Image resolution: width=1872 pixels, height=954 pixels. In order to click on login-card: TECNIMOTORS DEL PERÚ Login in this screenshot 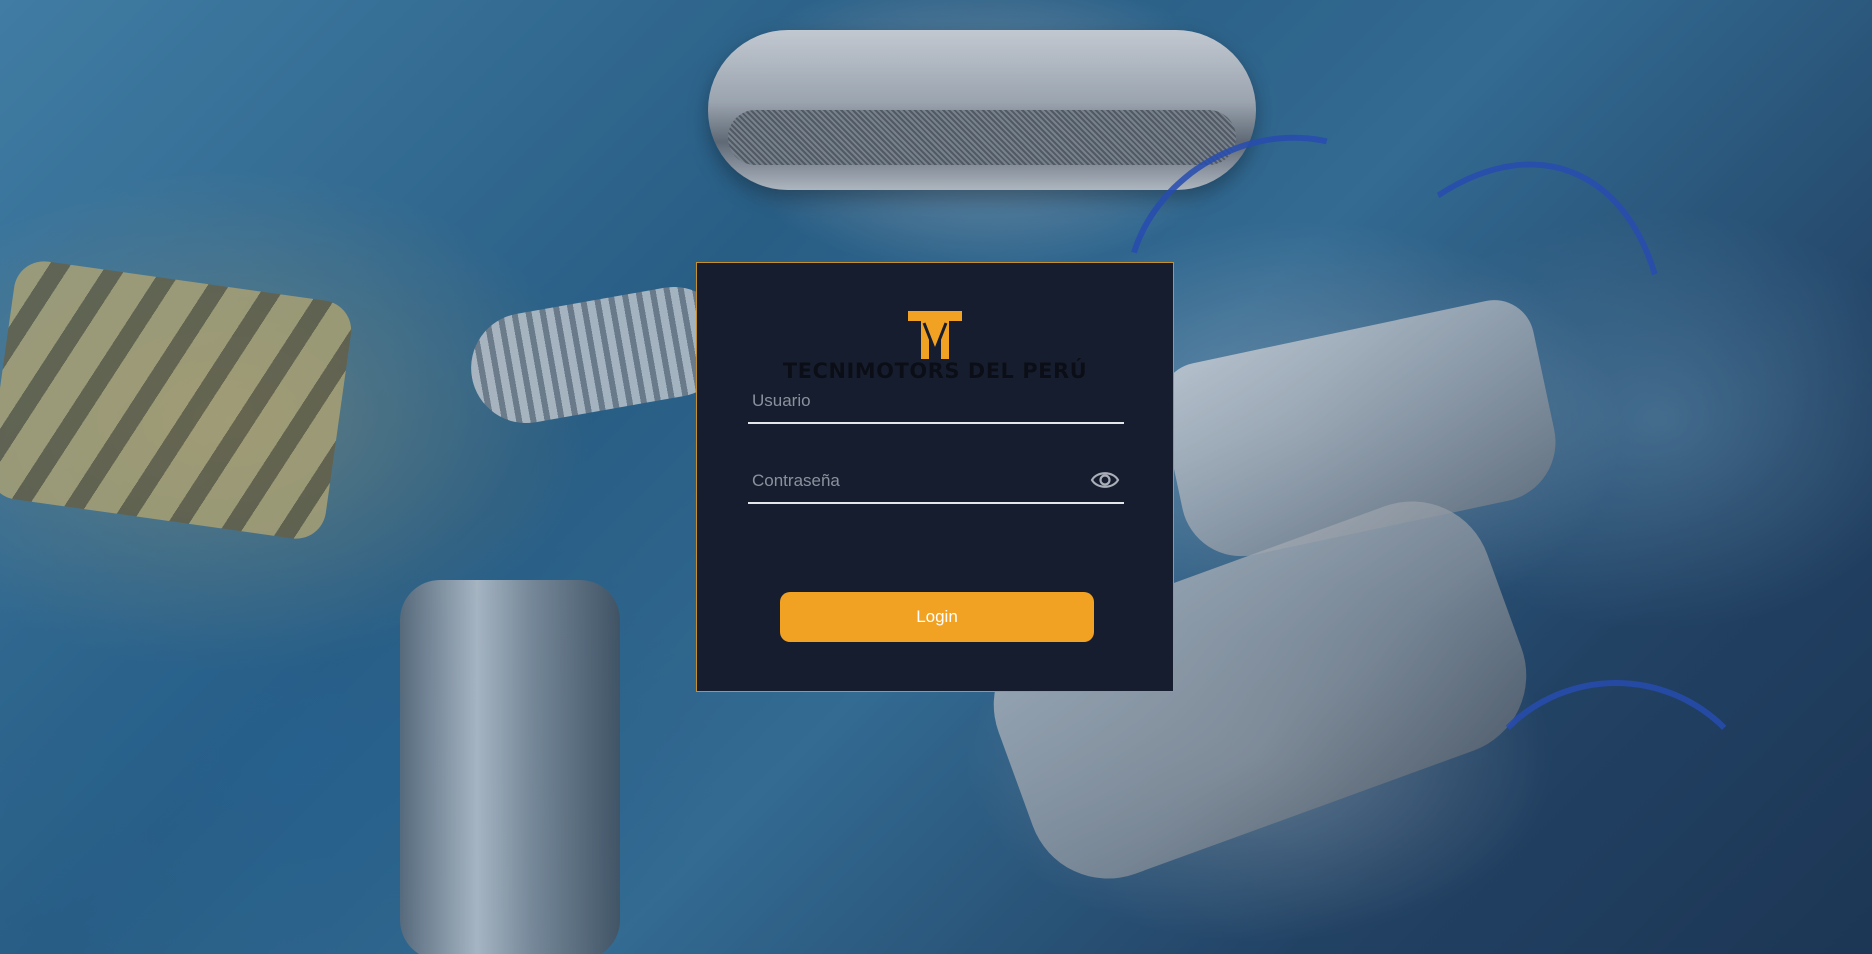, I will do `click(935, 477)`.